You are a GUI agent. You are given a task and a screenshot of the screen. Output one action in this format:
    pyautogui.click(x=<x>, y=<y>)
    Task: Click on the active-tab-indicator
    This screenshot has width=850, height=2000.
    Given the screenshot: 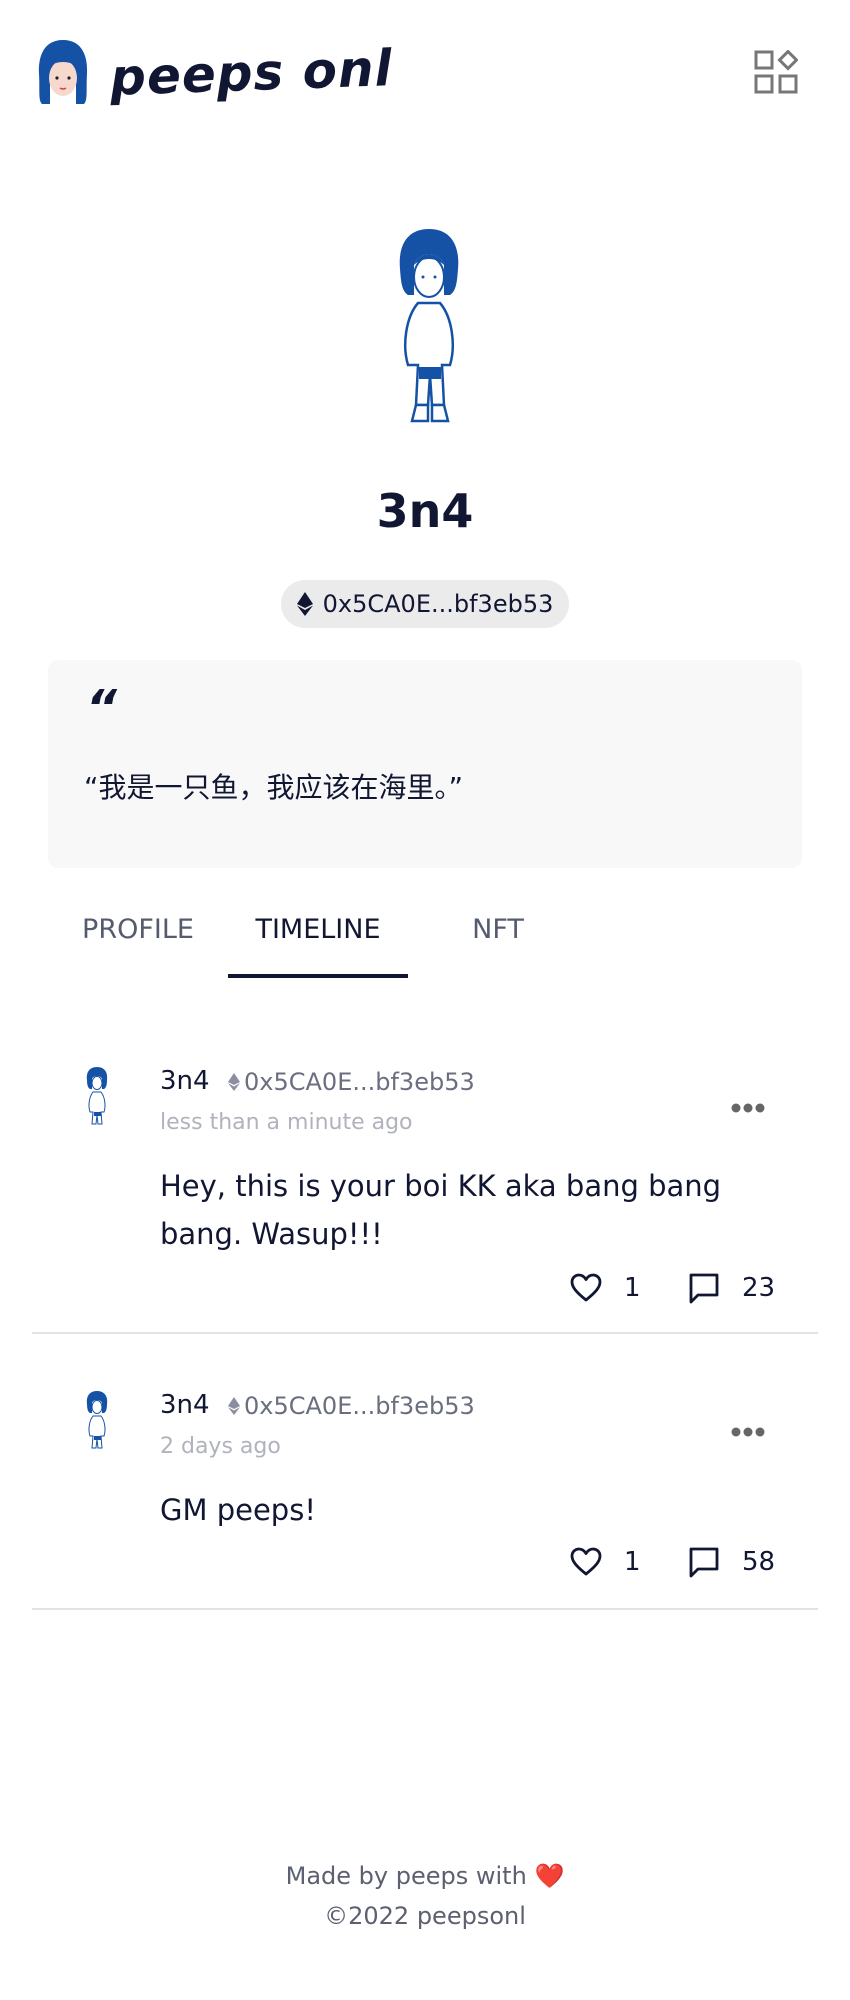 What is the action you would take?
    pyautogui.click(x=318, y=976)
    